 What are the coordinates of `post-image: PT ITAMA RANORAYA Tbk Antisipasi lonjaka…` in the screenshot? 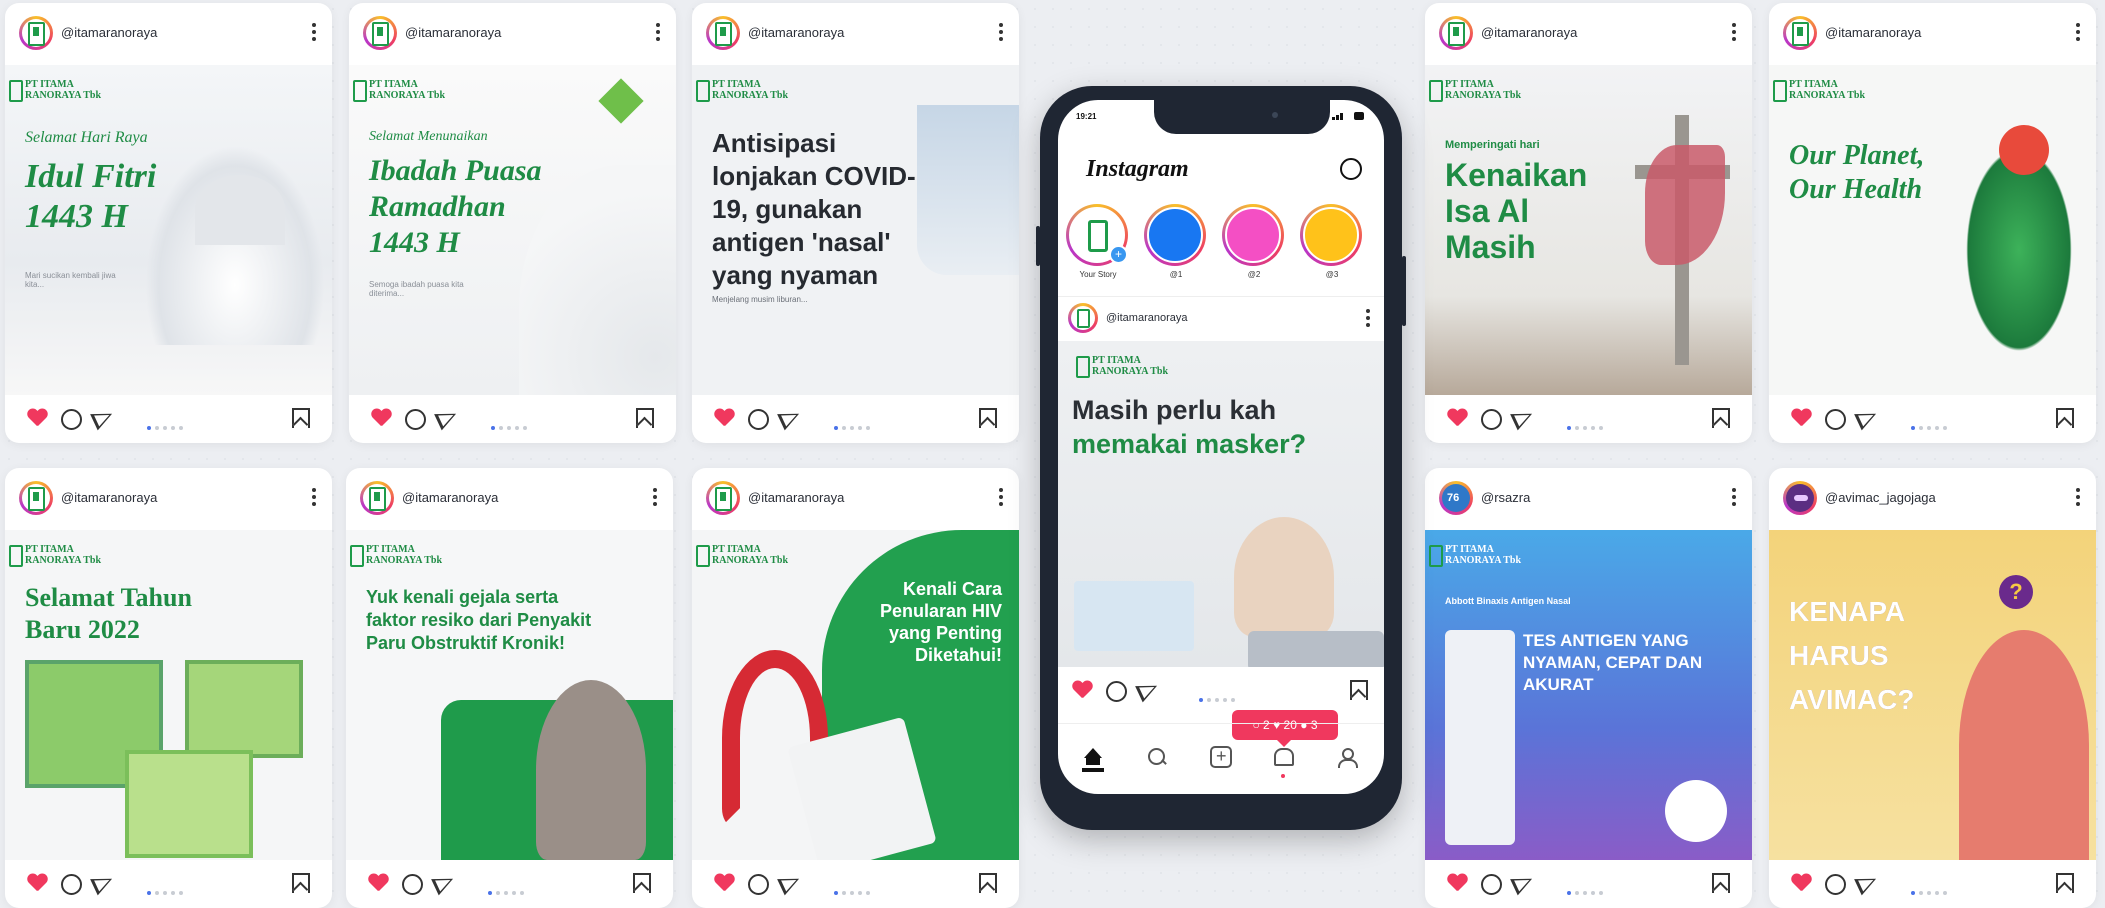 It's located at (855, 230).